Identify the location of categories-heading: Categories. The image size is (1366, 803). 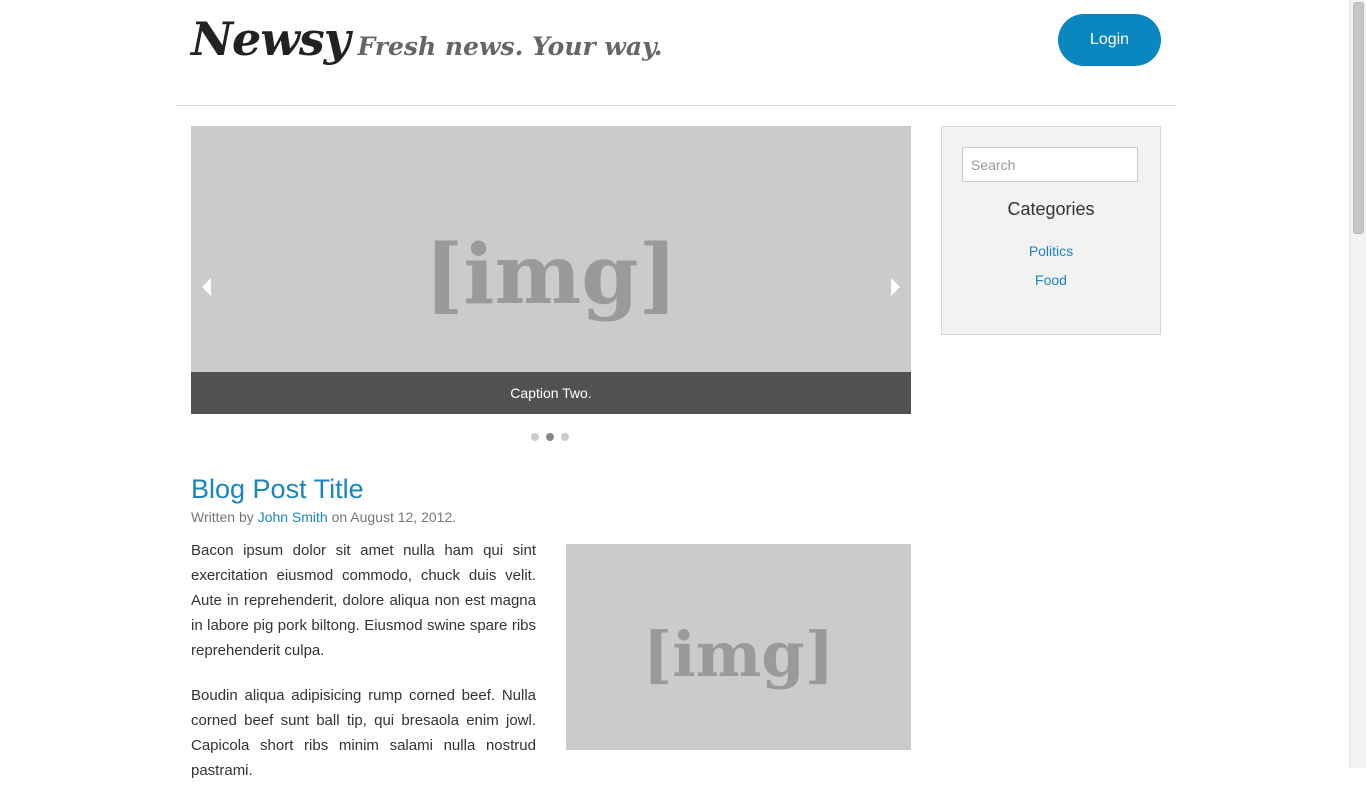
(1051, 209).